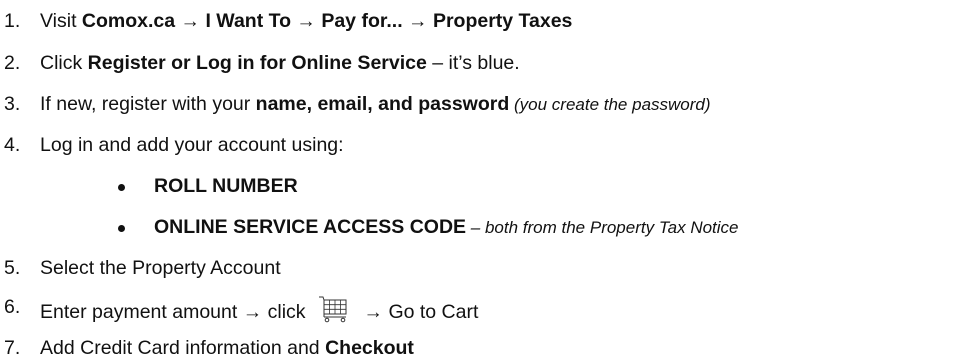 This screenshot has width=958, height=364. I want to click on step-text-plain: Enter payment amount → click, so click(173, 312).